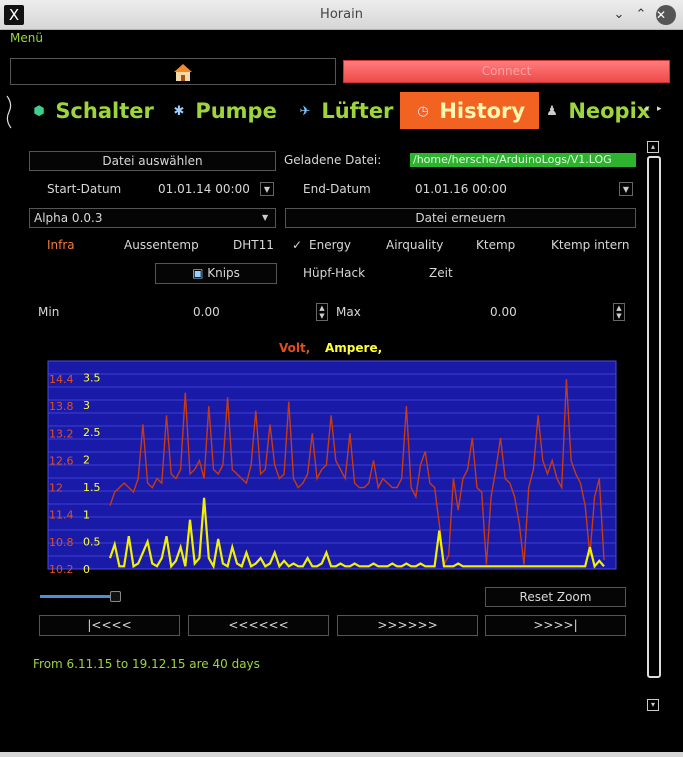  Describe the element at coordinates (414, 245) in the screenshot. I see `filter-airquality: Airquality` at that location.